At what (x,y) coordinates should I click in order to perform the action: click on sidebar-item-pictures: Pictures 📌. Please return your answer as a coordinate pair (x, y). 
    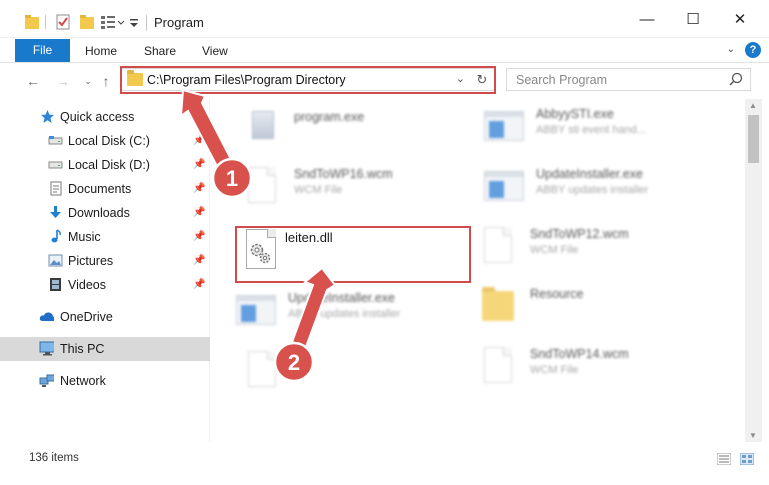
    Looking at the image, I should click on (105, 261).